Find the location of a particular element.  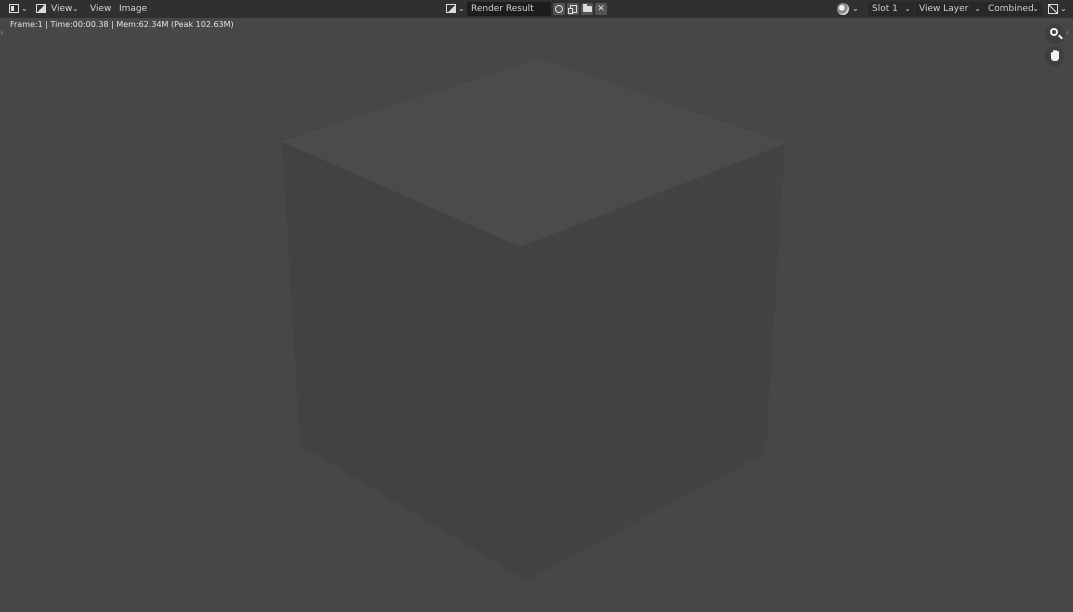

view-menu: View is located at coordinates (100, 9).